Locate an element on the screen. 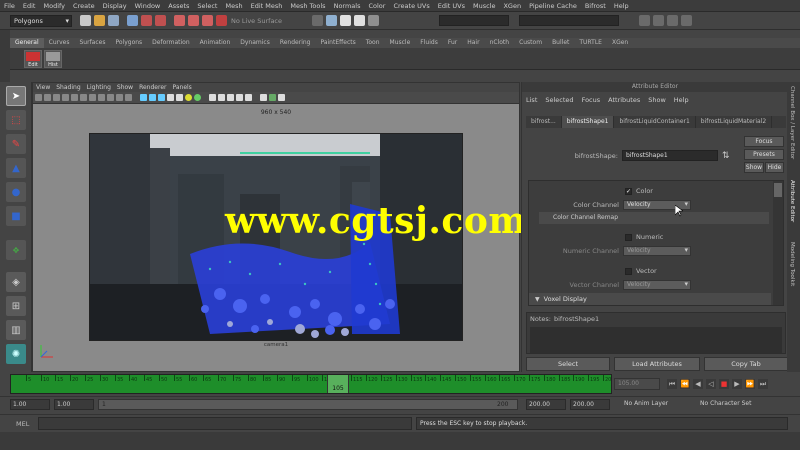 The image size is (800, 450). select-object-icon is located at coordinates (146, 20).